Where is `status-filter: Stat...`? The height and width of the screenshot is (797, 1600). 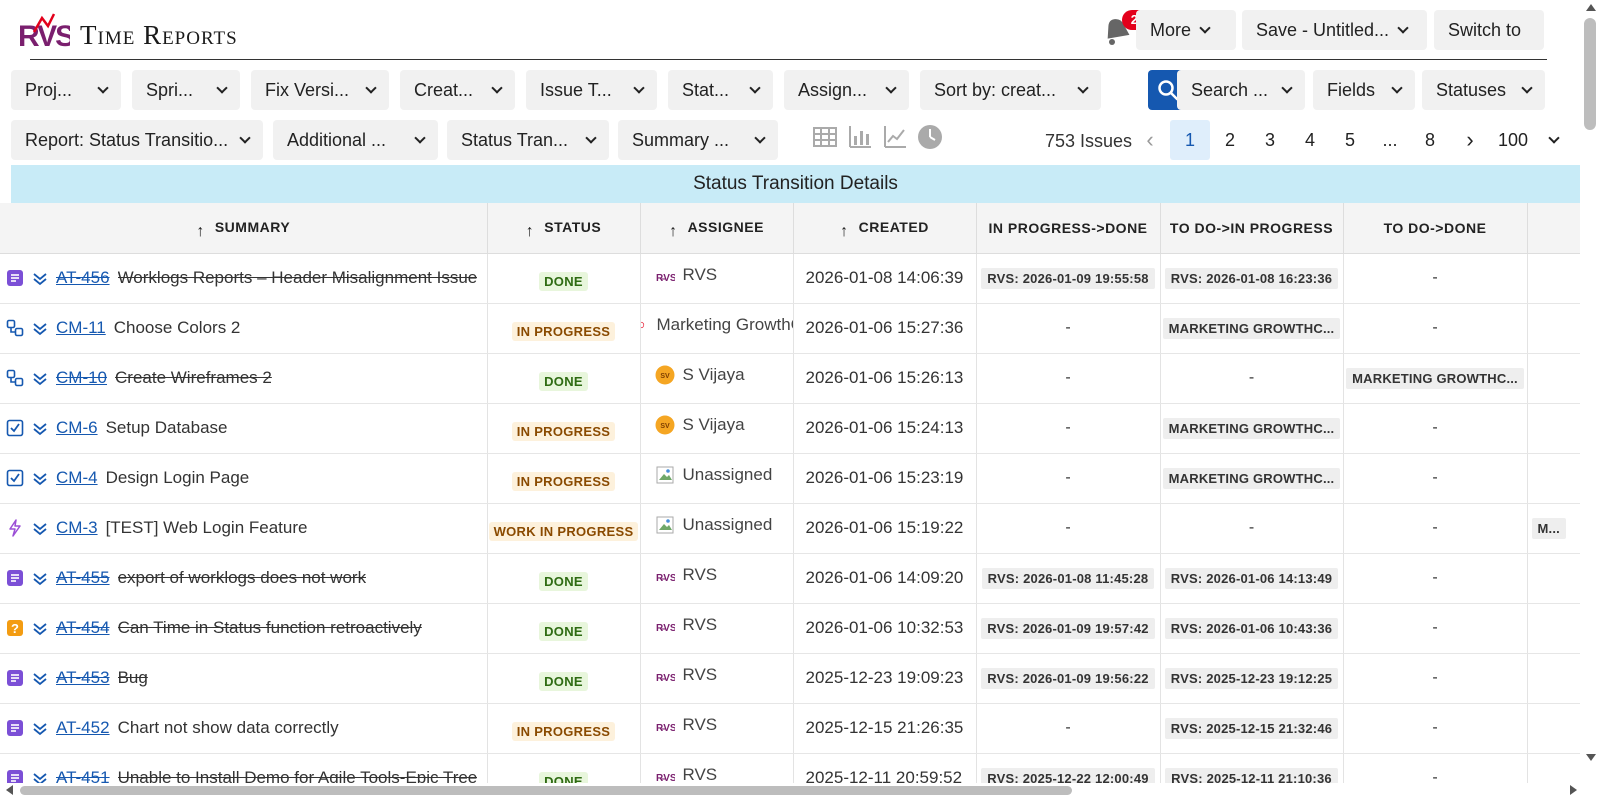
status-filter: Stat... is located at coordinates (720, 90).